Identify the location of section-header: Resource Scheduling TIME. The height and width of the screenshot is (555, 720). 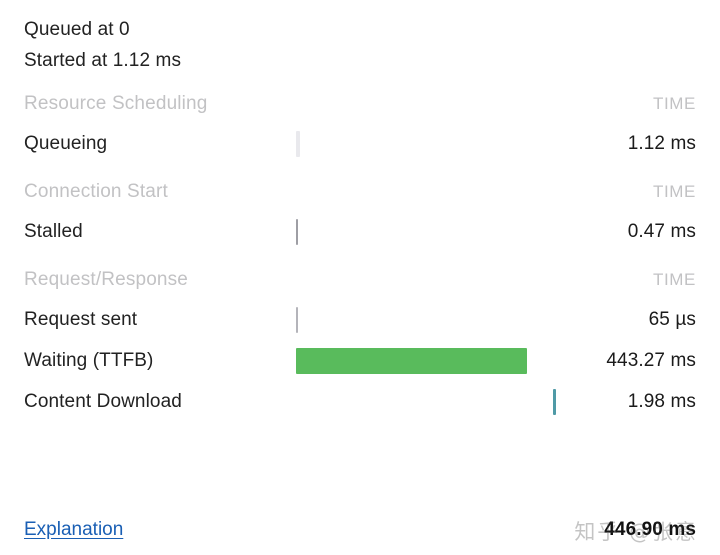
(360, 108).